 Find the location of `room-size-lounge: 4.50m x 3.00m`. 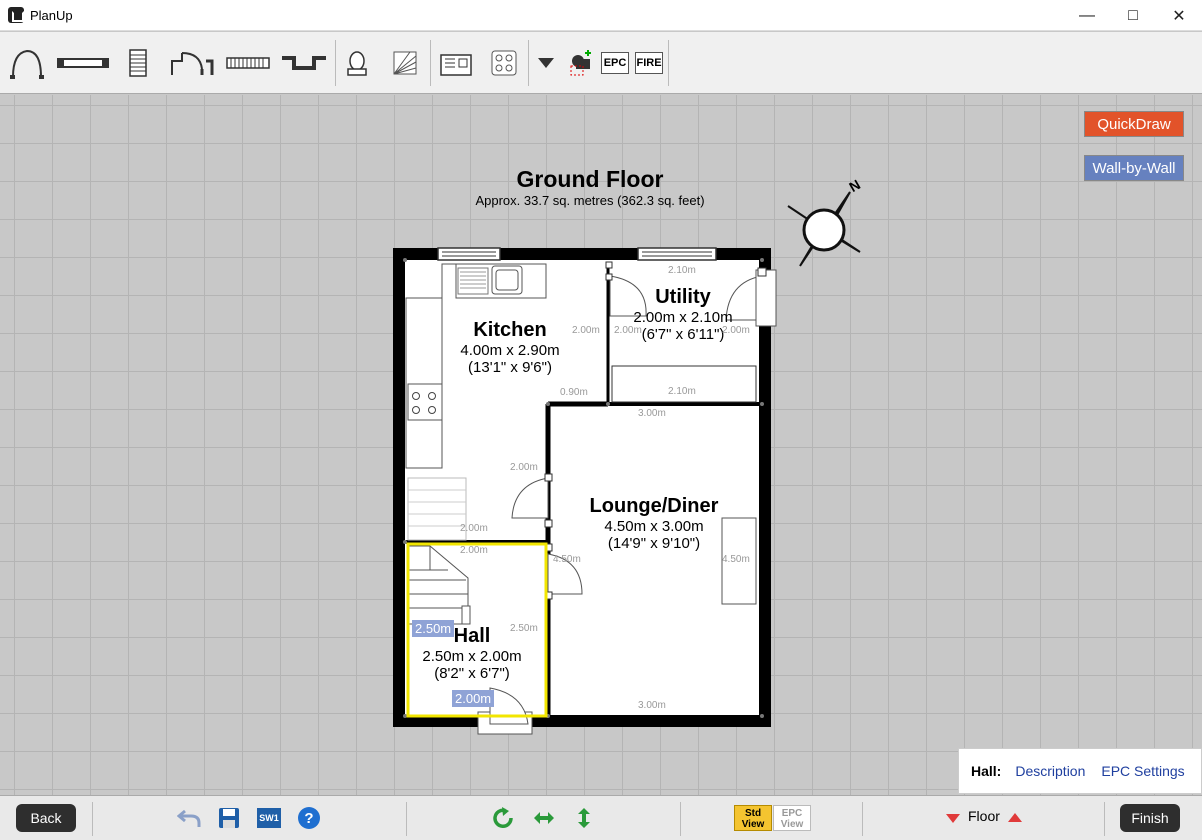

room-size-lounge: 4.50m x 3.00m is located at coordinates (654, 526).